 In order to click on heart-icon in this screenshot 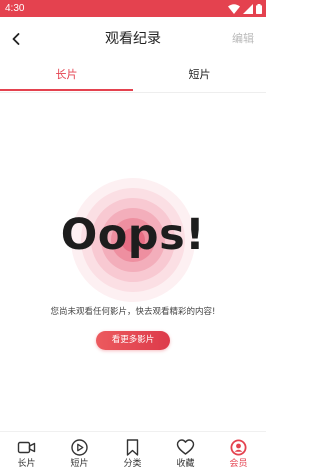, I will do `click(185, 447)`.